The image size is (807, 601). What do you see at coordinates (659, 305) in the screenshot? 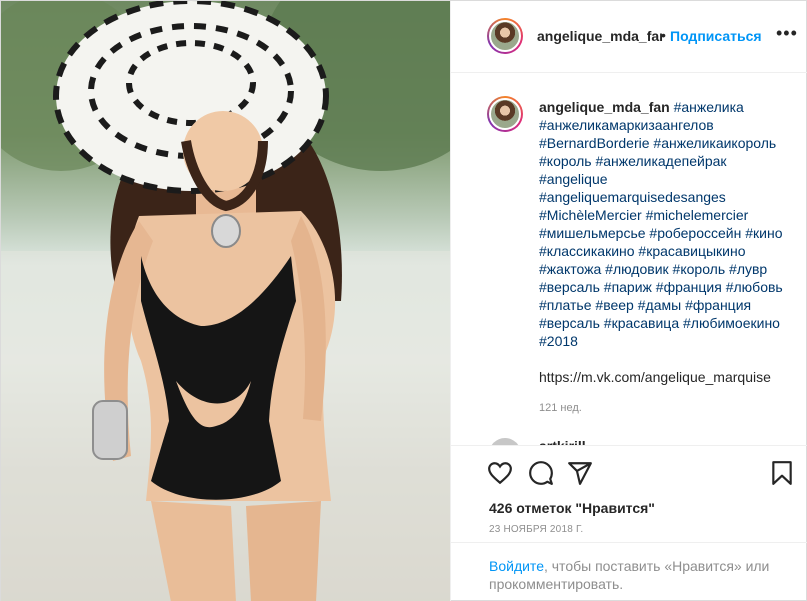
I see `hashtag-link: #дамы` at bounding box center [659, 305].